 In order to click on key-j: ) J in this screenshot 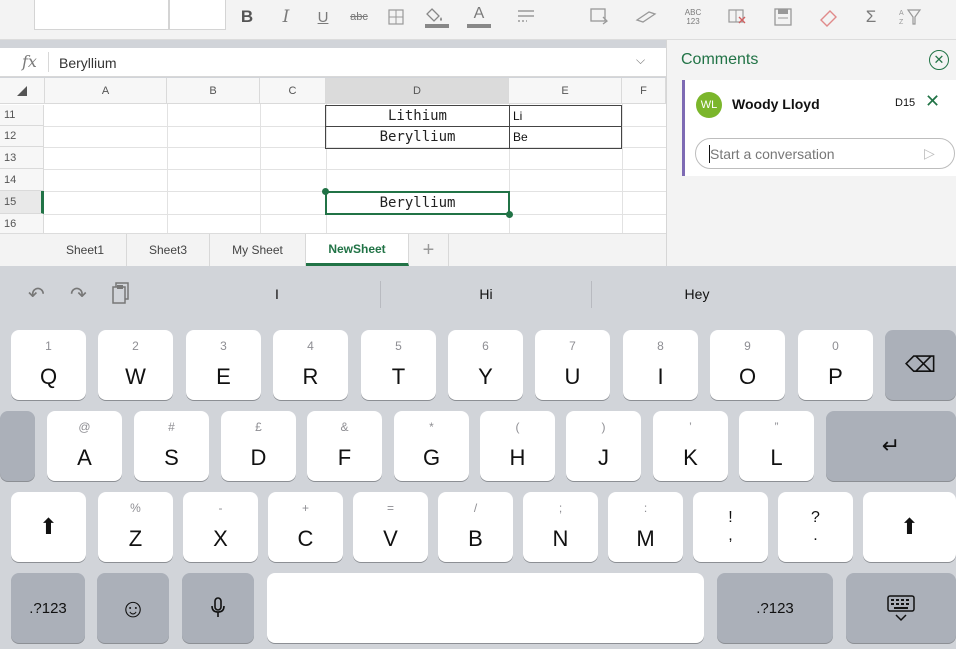, I will do `click(603, 446)`.